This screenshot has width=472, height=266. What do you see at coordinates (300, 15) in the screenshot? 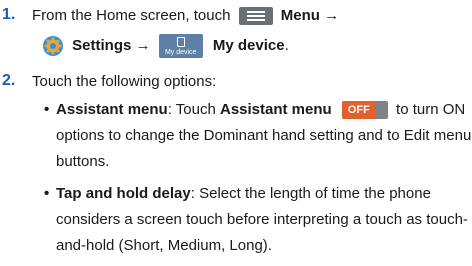
I see `menu-label: Menu` at bounding box center [300, 15].